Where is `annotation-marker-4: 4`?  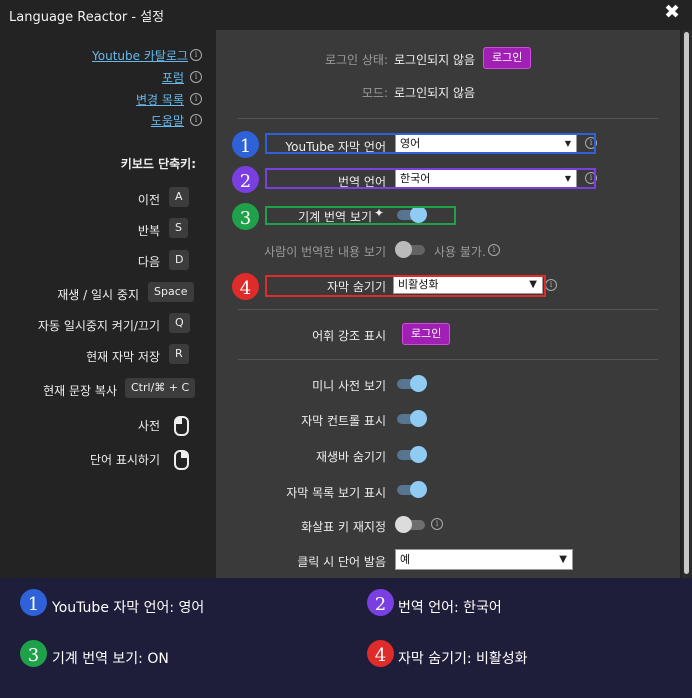
annotation-marker-4: 4 is located at coordinates (245, 286).